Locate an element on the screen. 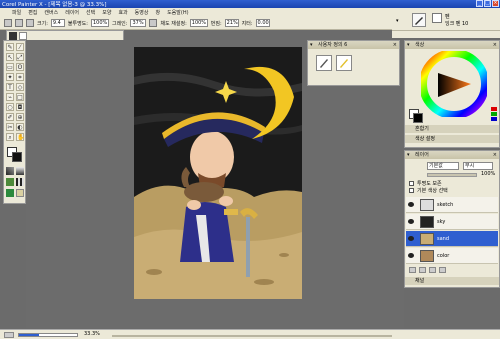 This screenshot has height=339, width=500. custom-palette-header: 사용자 정의 6 ▾ × is located at coordinates (353, 45).